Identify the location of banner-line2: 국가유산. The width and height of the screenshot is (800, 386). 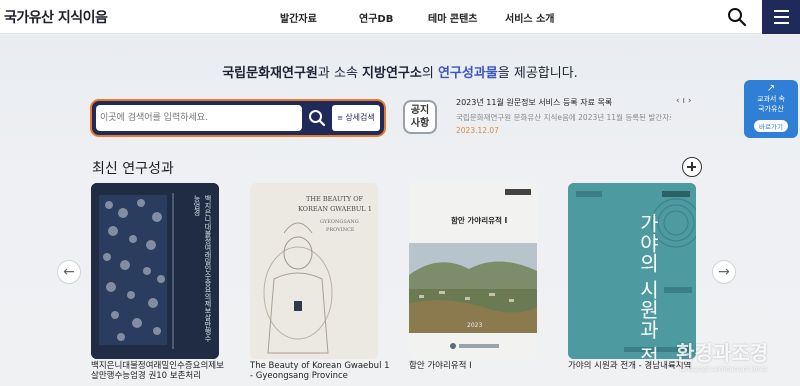
(771, 109).